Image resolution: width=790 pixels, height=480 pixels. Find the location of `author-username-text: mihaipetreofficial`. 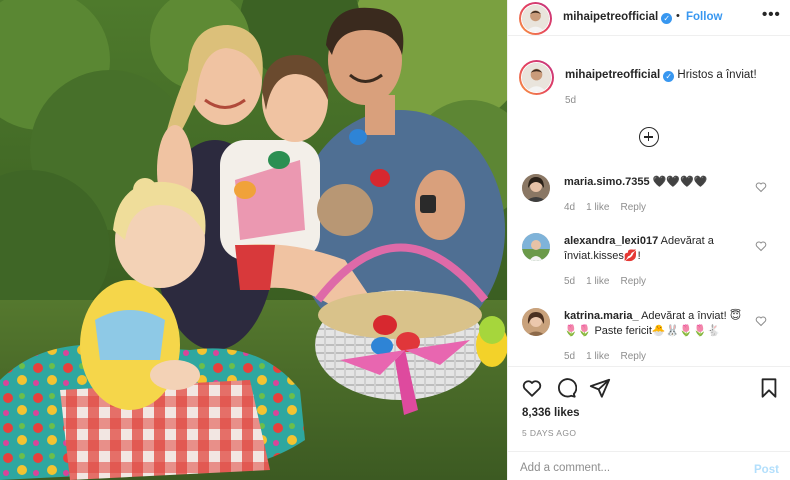

author-username-text: mihaipetreofficial is located at coordinates (610, 17).